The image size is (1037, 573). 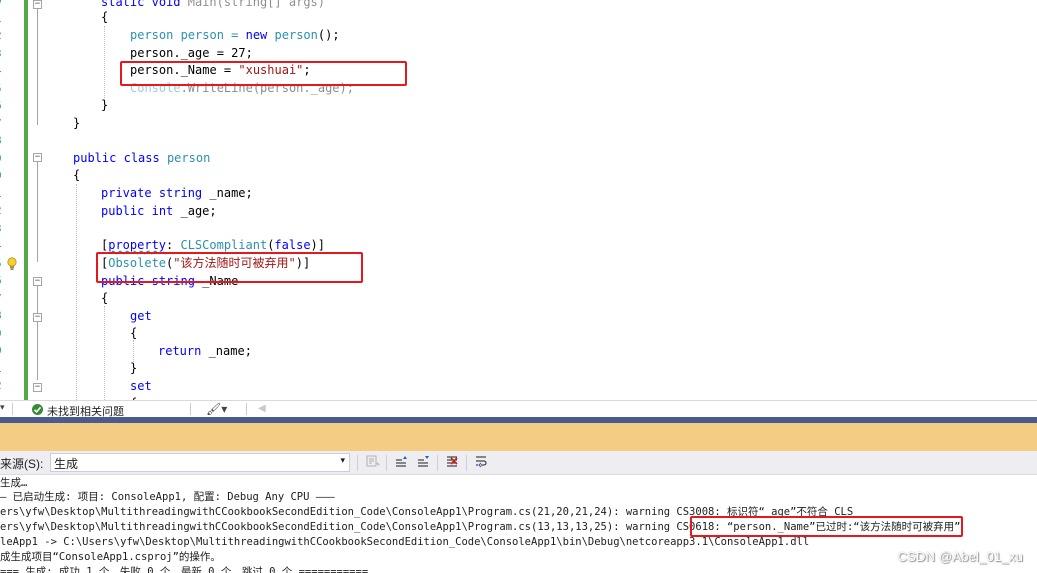 What do you see at coordinates (37, 387) in the screenshot?
I see `fold-toggle-set: −` at bounding box center [37, 387].